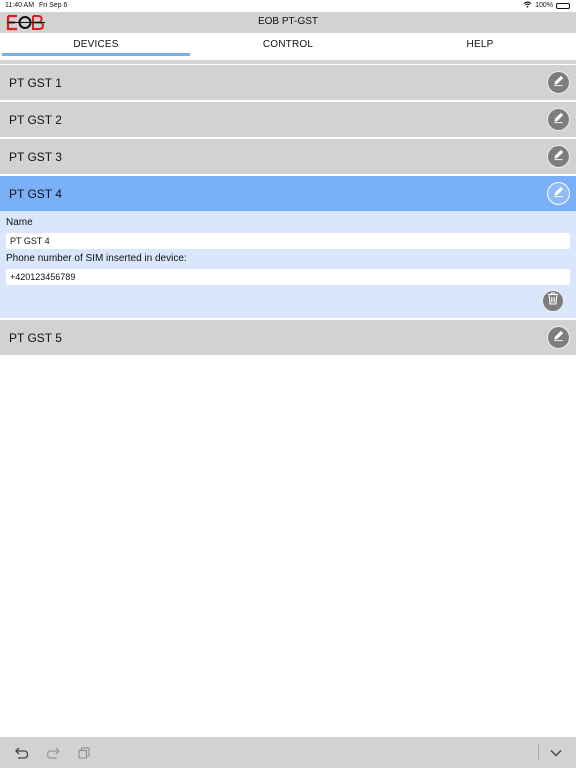  What do you see at coordinates (19, 222) in the screenshot?
I see `name-label: Name` at bounding box center [19, 222].